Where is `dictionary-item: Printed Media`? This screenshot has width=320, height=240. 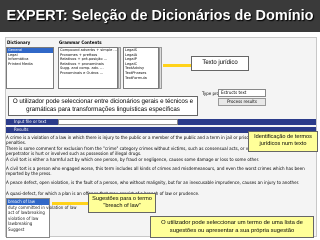
dictionary-item: Printed Media is located at coordinates (30, 64).